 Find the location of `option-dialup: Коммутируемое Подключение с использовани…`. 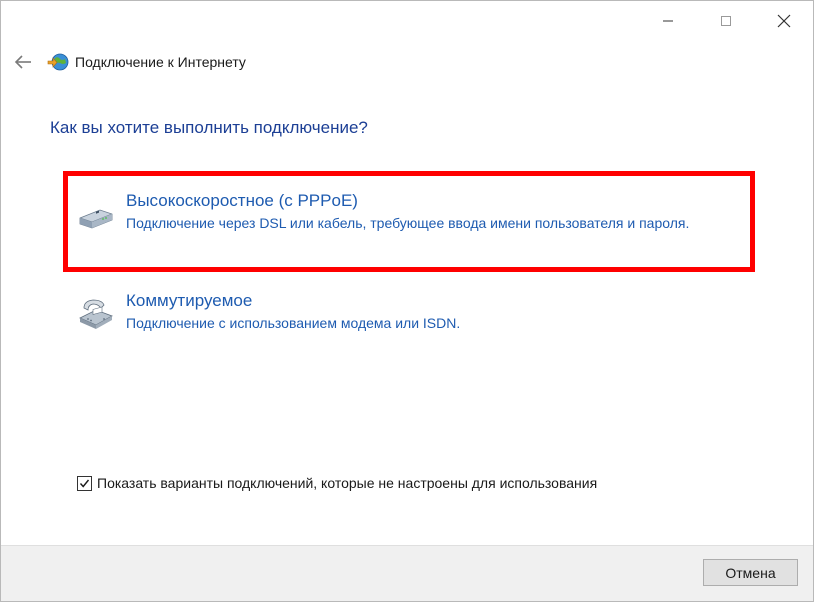

option-dialup: Коммутируемое Подключение с использовани… is located at coordinates (409, 316).